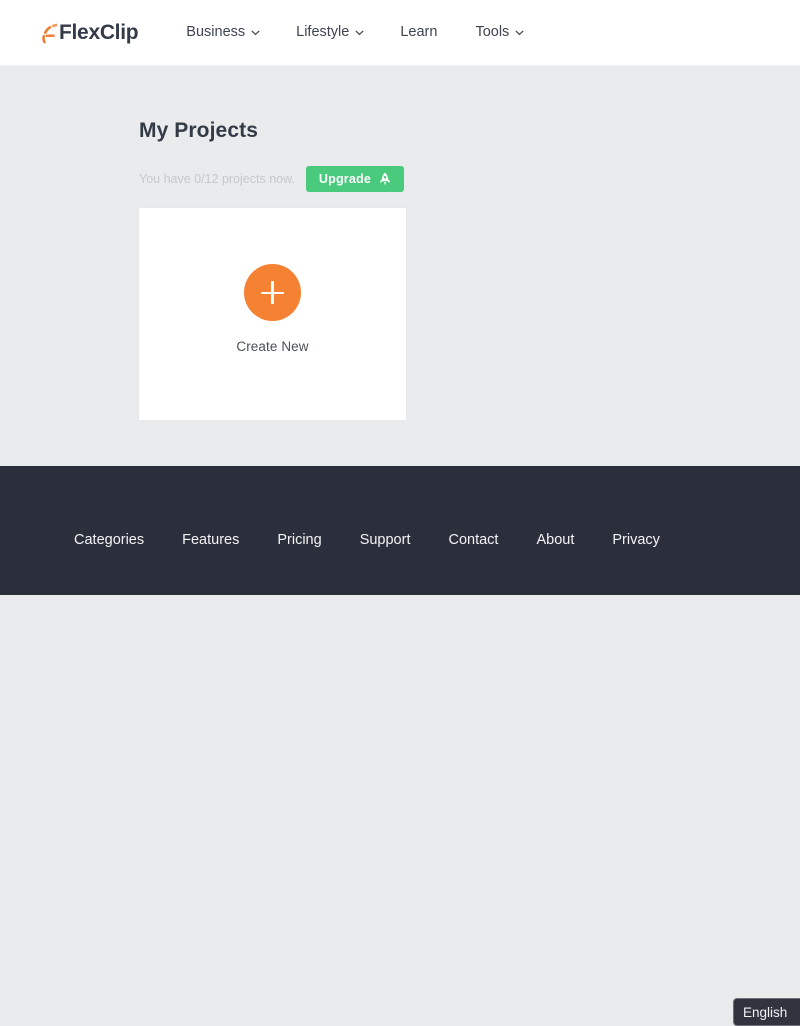  I want to click on footer-link-support: Support, so click(385, 540).